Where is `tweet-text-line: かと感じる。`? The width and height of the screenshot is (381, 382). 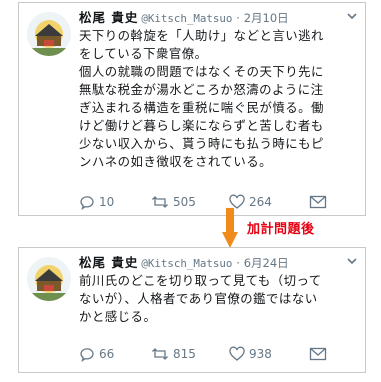 tweet-text-line: かと感じる。 is located at coordinates (118, 316).